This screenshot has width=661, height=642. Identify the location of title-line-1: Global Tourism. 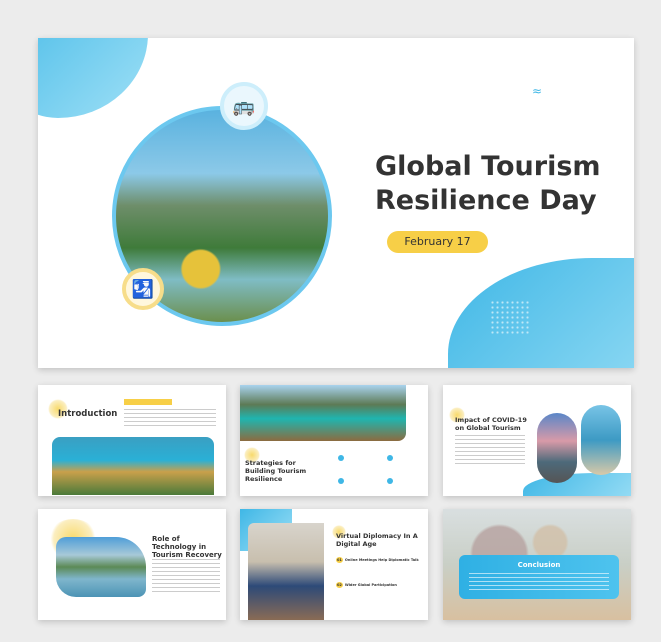
(488, 166).